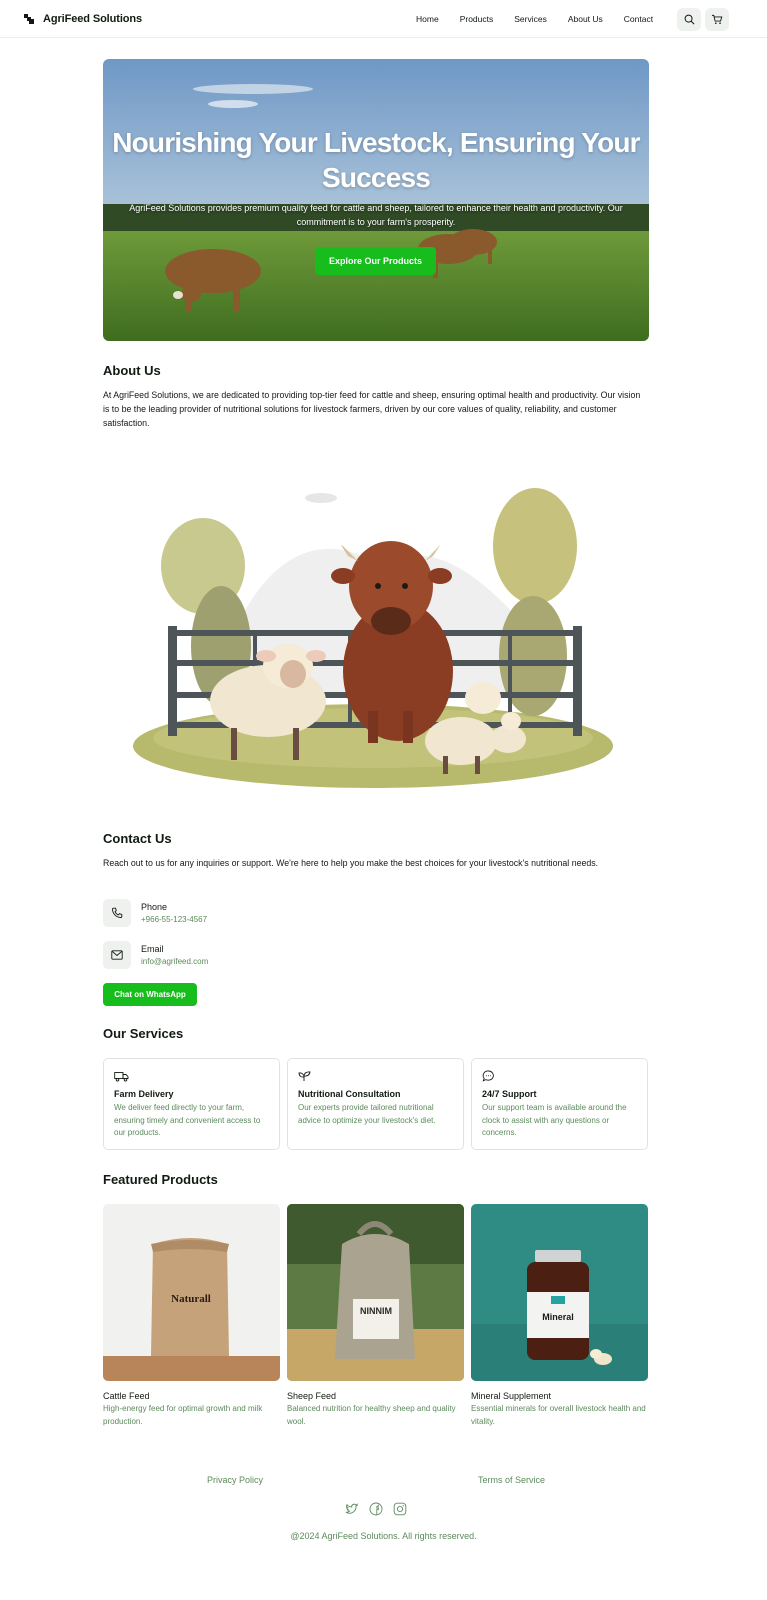 The width and height of the screenshot is (767, 1600). What do you see at coordinates (235, 1480) in the screenshot?
I see `privacy-policy-link: Privacy Policy` at bounding box center [235, 1480].